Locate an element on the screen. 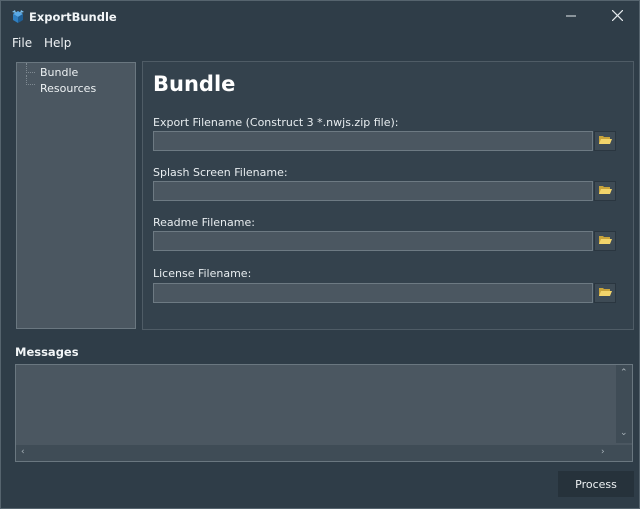 The image size is (640, 509). tree-item-resources: Resources is located at coordinates (68, 88).